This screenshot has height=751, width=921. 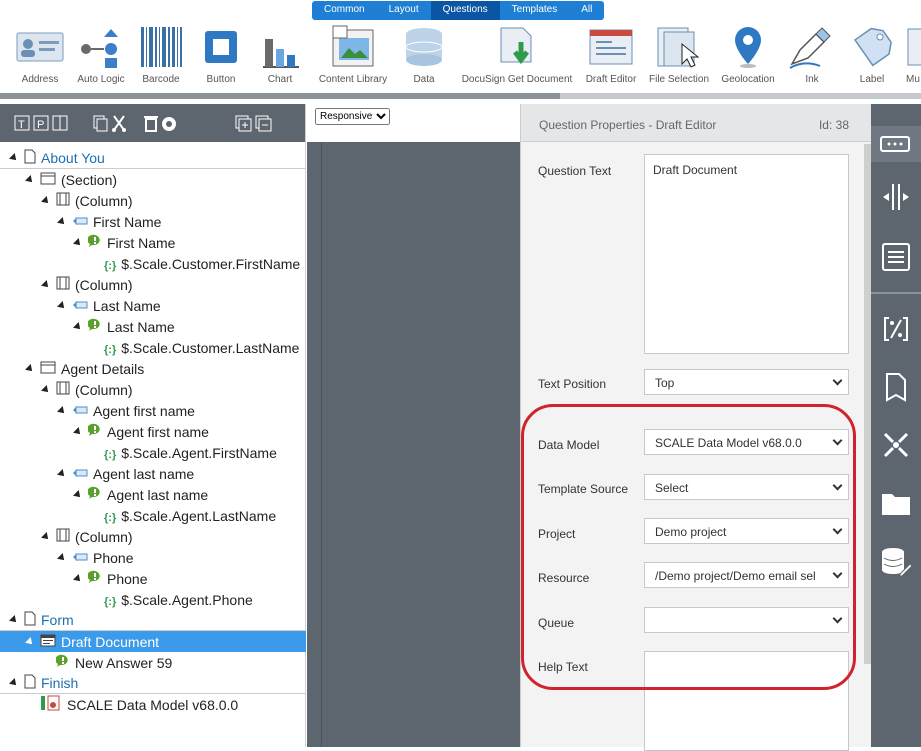 What do you see at coordinates (280, 96) in the screenshot?
I see `toolbox-scroll-thumb` at bounding box center [280, 96].